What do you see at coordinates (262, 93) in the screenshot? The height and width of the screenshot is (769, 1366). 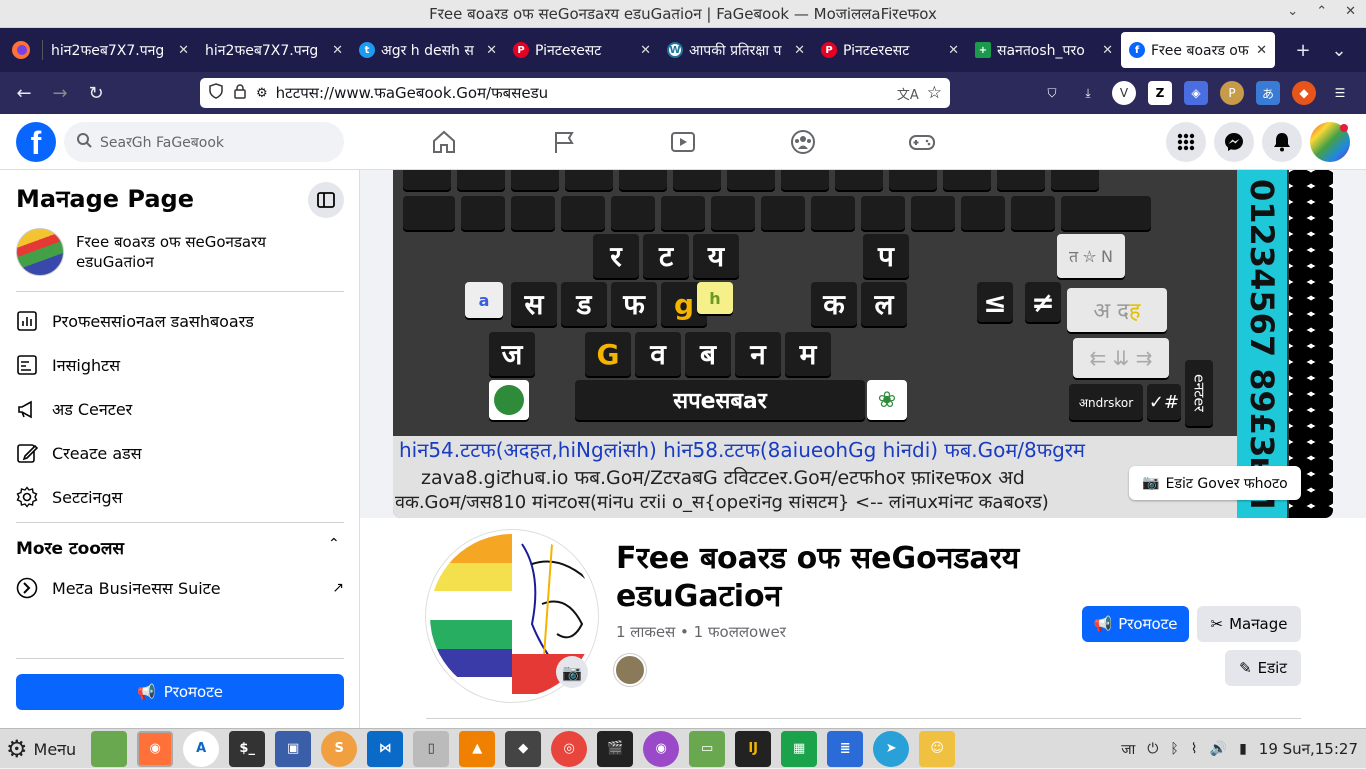 I see `permissions-icon: ⚙` at bounding box center [262, 93].